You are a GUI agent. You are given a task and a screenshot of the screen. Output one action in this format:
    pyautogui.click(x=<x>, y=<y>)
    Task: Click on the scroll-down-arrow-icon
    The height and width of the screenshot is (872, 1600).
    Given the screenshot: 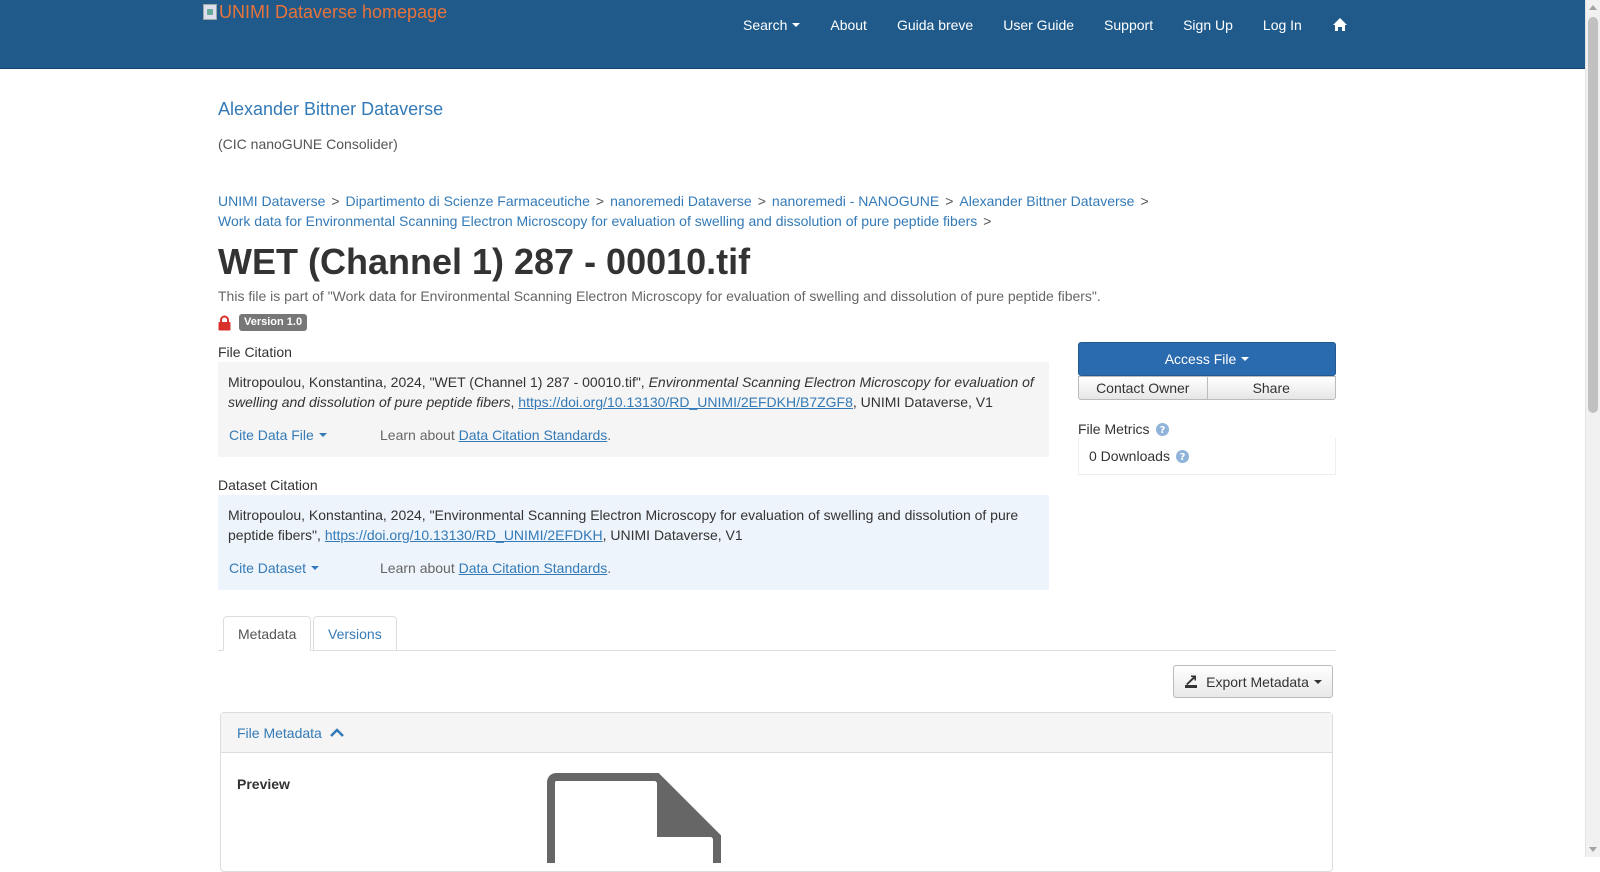 What is the action you would take?
    pyautogui.click(x=1593, y=849)
    